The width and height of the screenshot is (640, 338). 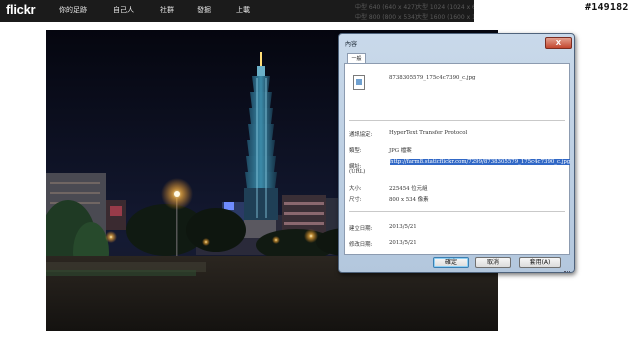 I want to click on url-label-en: (URL), so click(x=357, y=172).